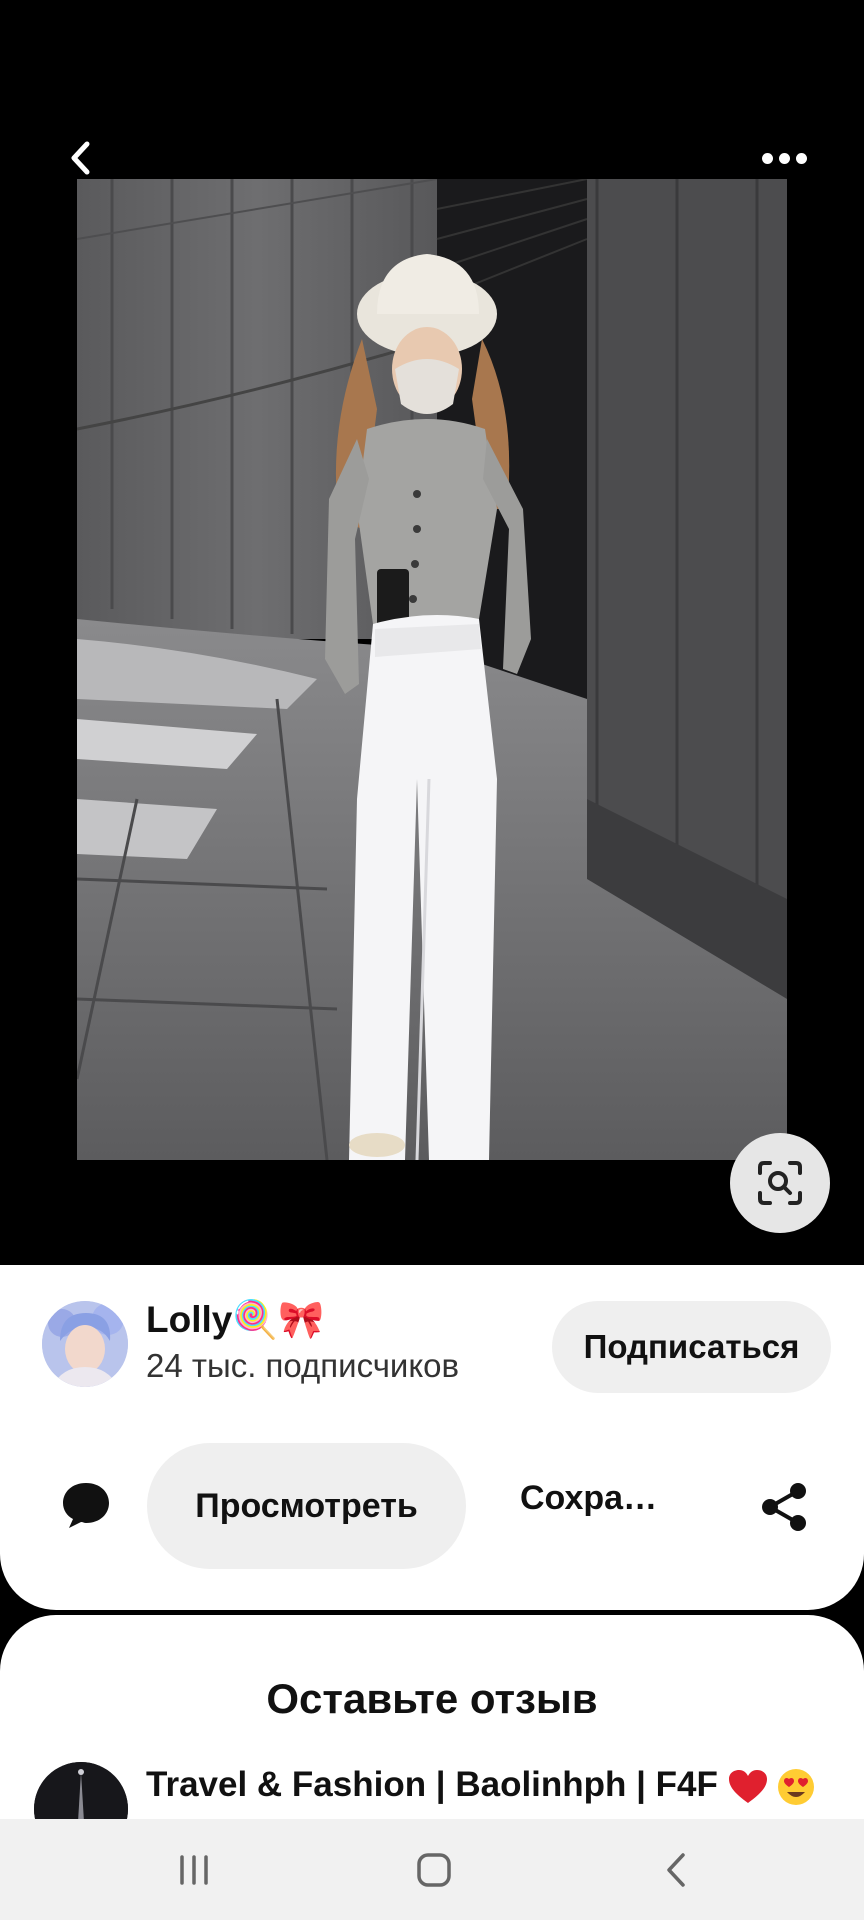  I want to click on chevron-left-icon, so click(80, 158).